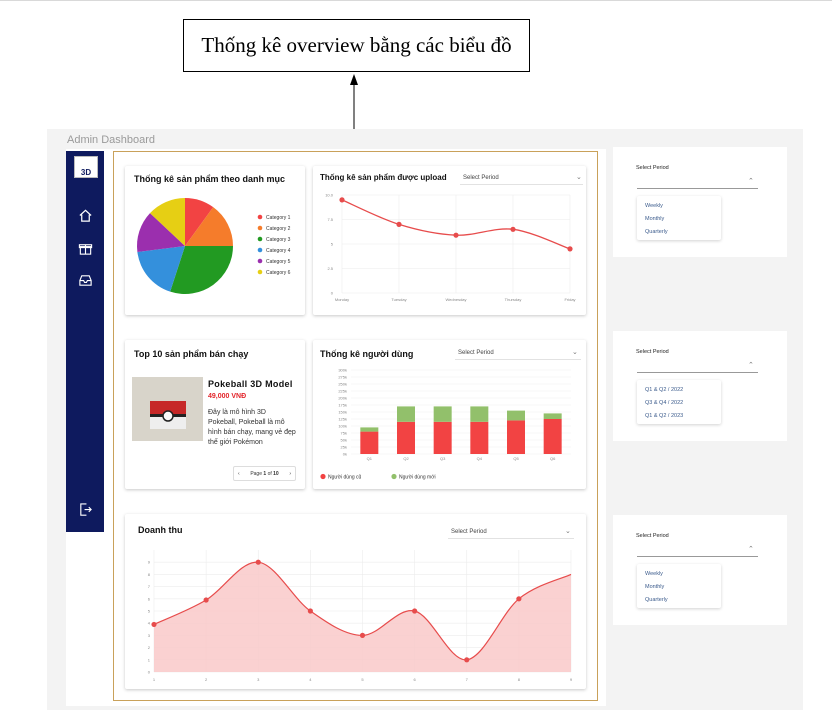 The height and width of the screenshot is (727, 832). Describe the element at coordinates (342, 370) in the screenshot. I see `y-tick-label: 300k` at that location.